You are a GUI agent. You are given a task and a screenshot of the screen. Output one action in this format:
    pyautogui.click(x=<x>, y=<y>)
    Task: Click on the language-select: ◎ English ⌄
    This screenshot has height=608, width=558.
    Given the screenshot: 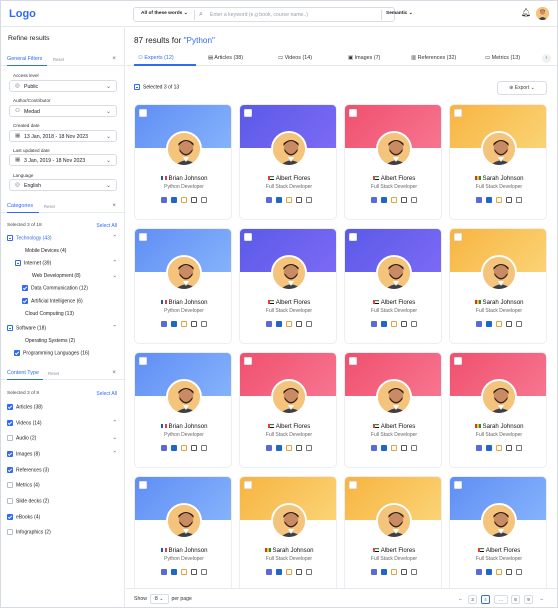 What is the action you would take?
    pyautogui.click(x=63, y=185)
    